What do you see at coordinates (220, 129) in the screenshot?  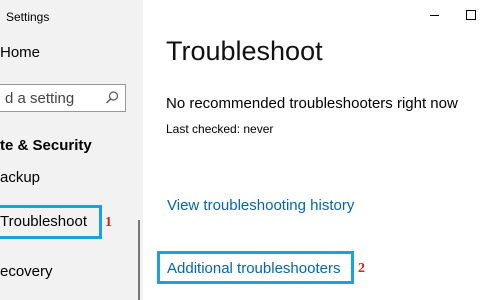 I see `last-checked-text: Last checked: never` at bounding box center [220, 129].